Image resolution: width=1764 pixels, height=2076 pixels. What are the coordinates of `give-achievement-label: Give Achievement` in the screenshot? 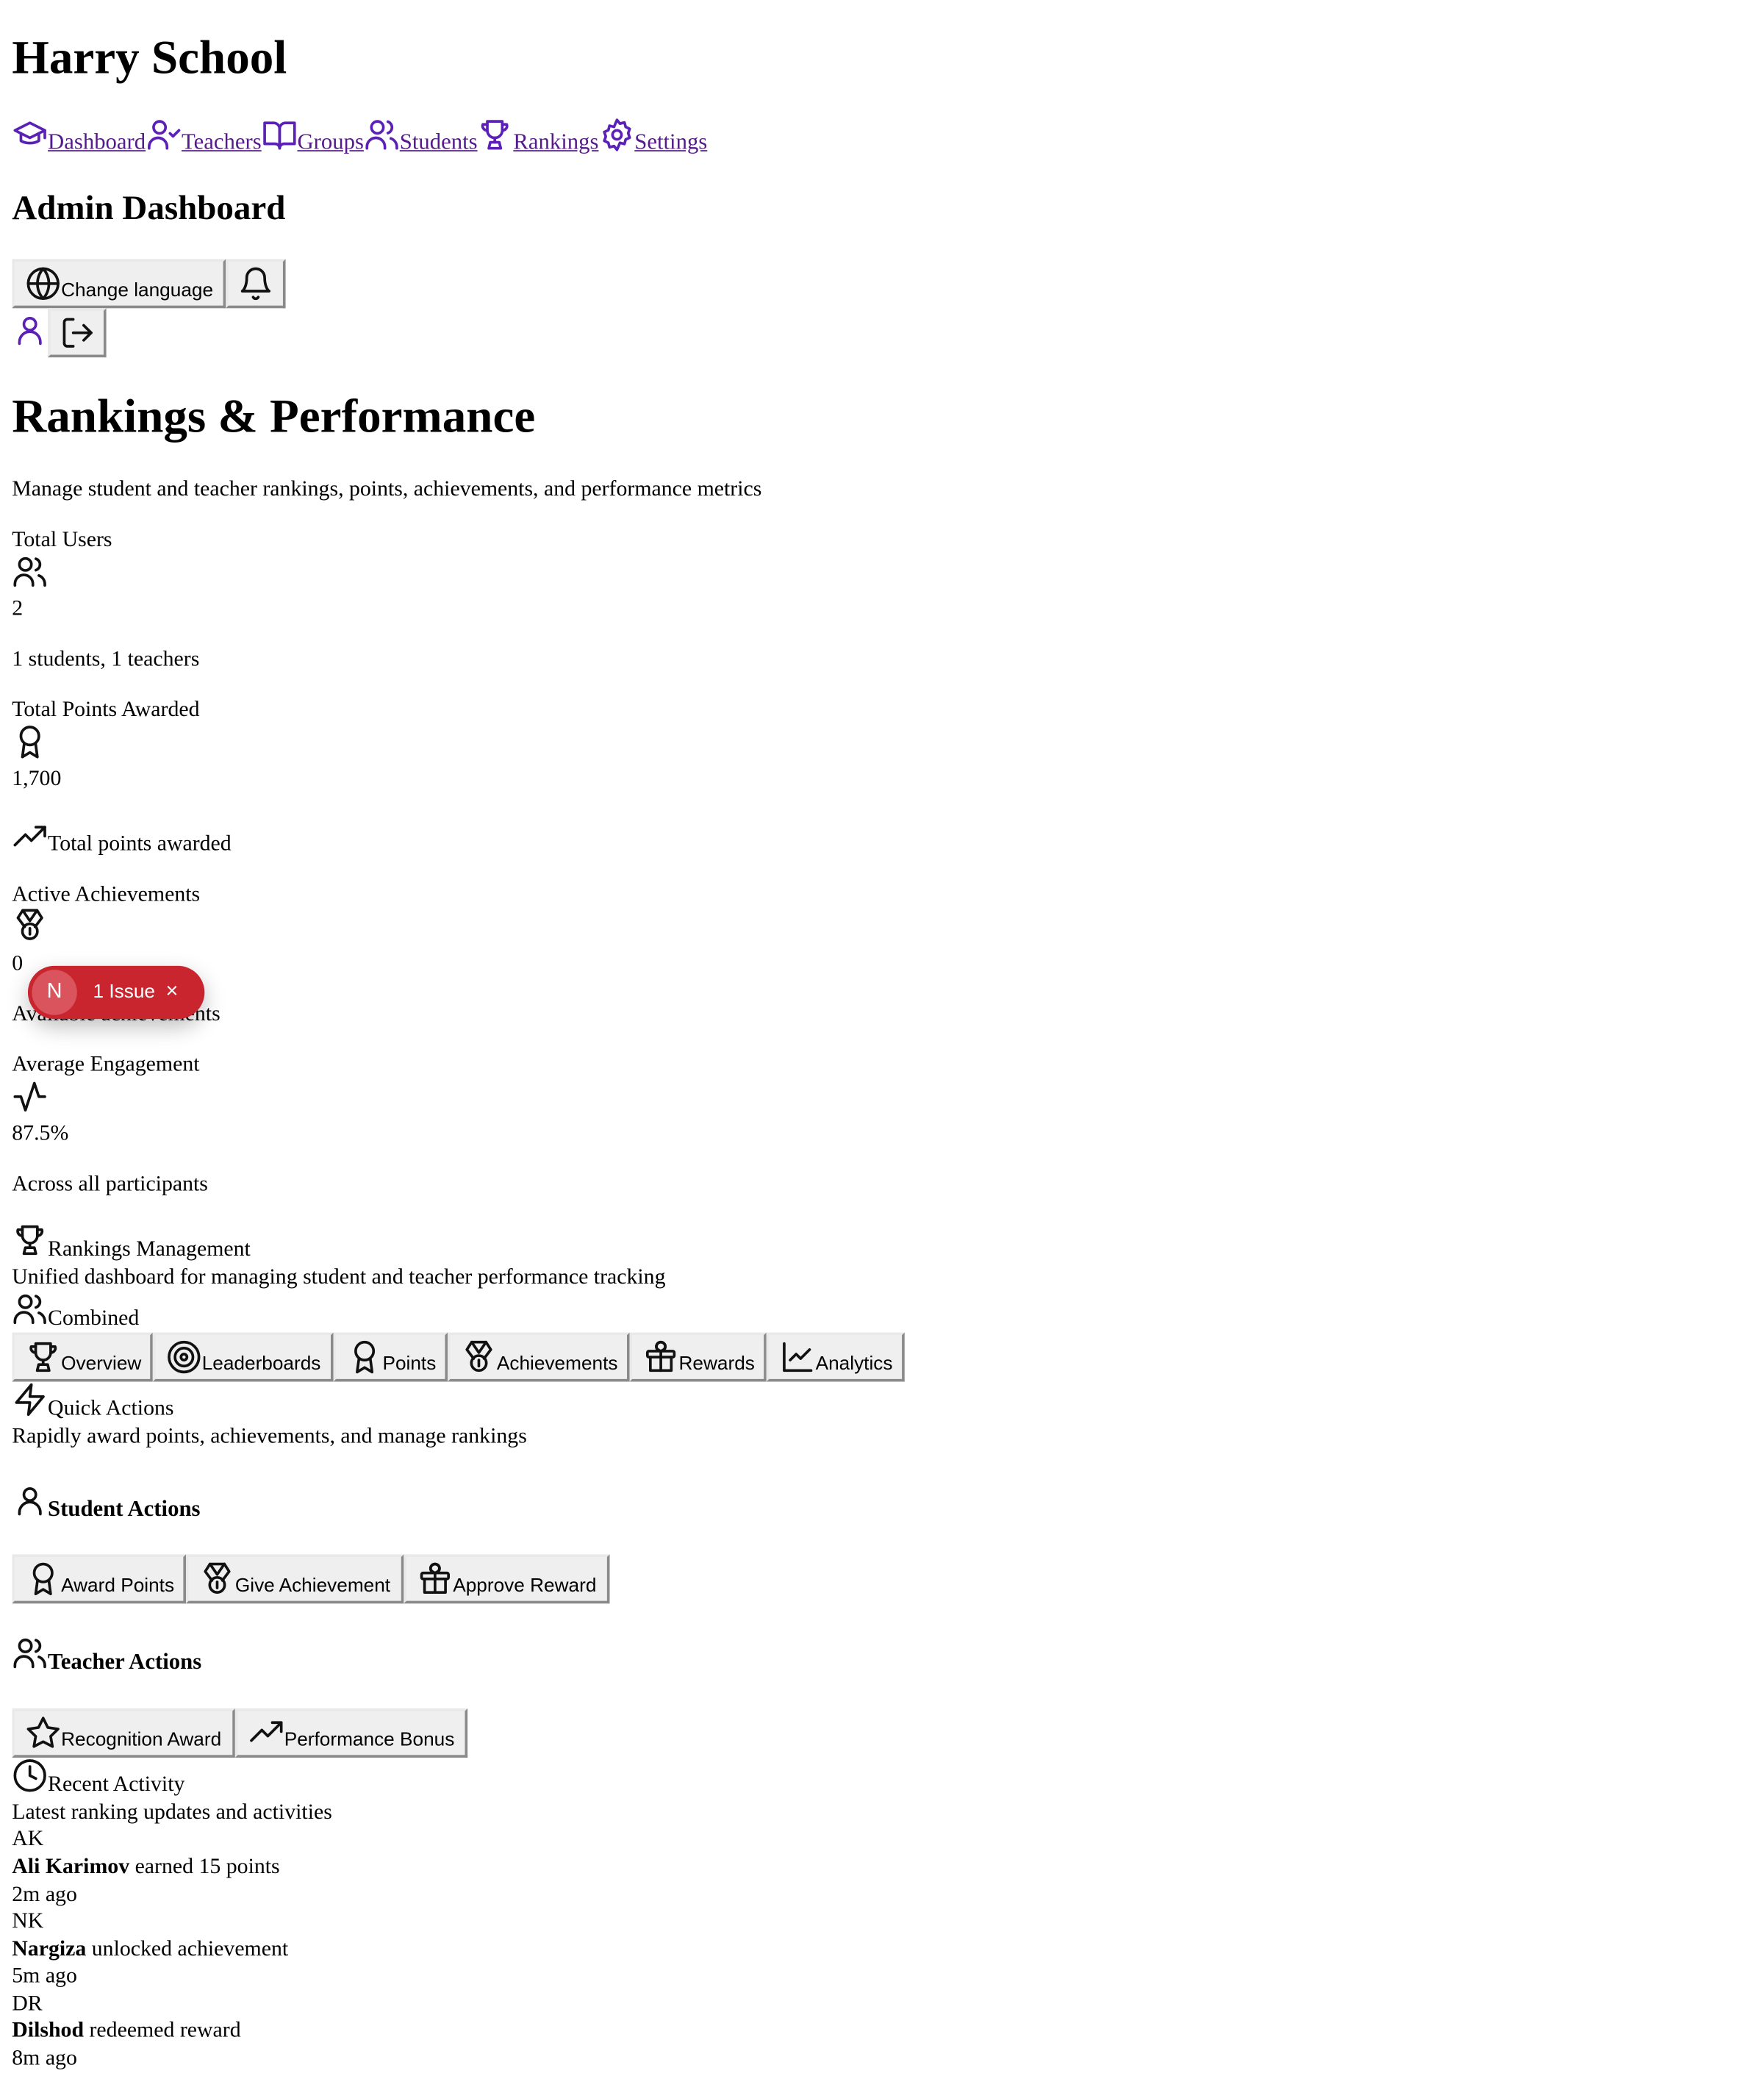 It's located at (312, 1586).